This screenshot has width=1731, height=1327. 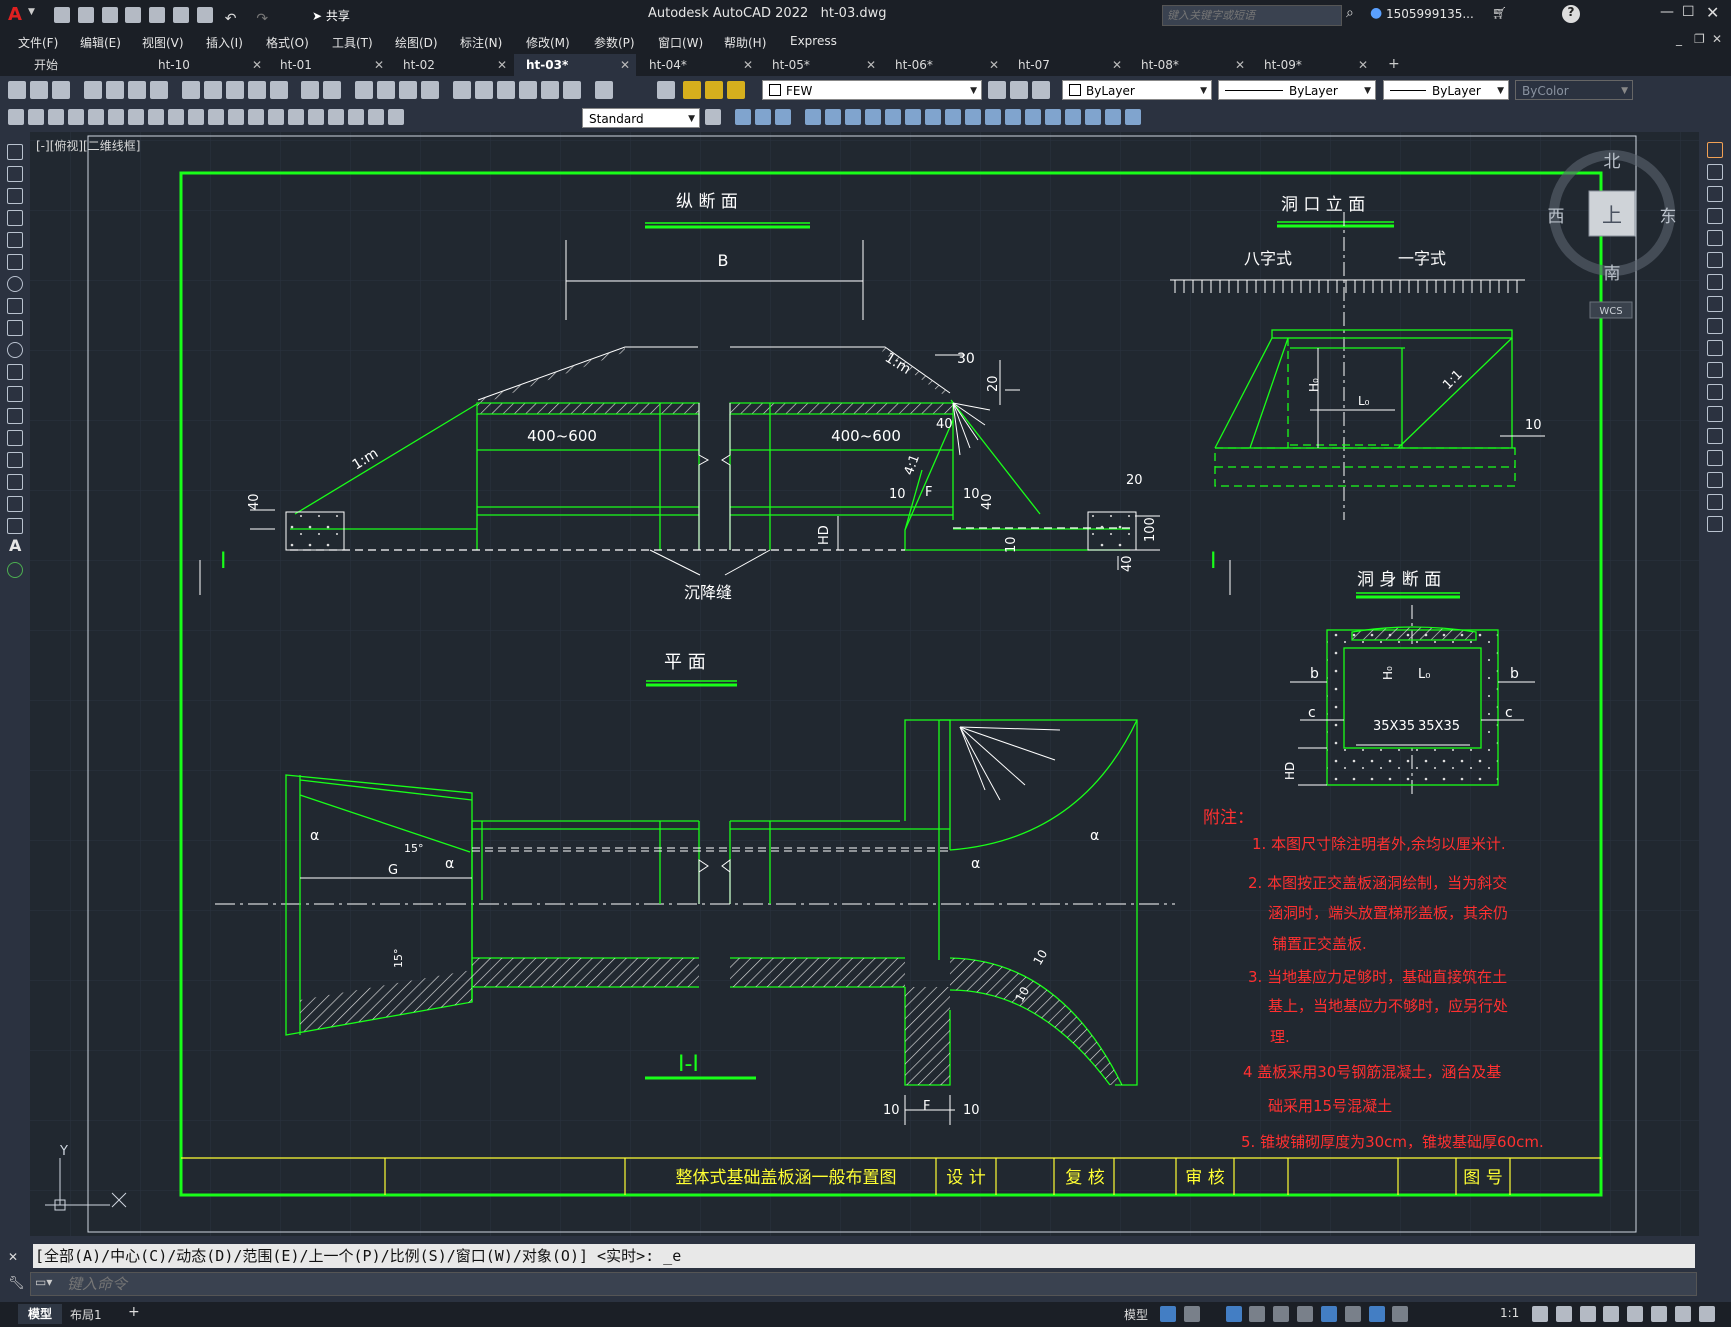 What do you see at coordinates (1019, 90) in the screenshot?
I see `layer-previous-icon` at bounding box center [1019, 90].